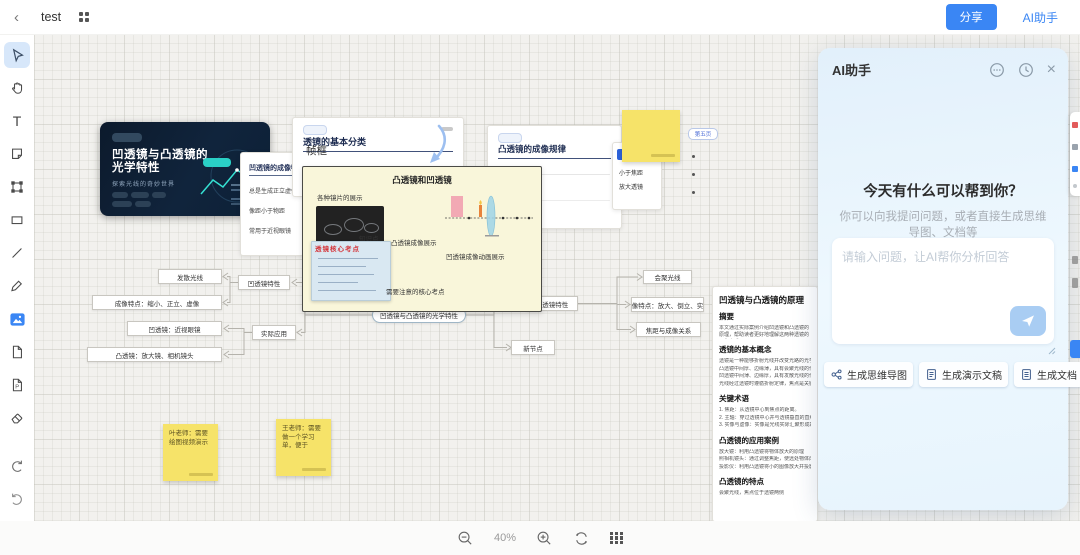 This screenshot has width=1080, height=555. Describe the element at coordinates (971, 17) in the screenshot. I see `share-button: 分享` at that location.